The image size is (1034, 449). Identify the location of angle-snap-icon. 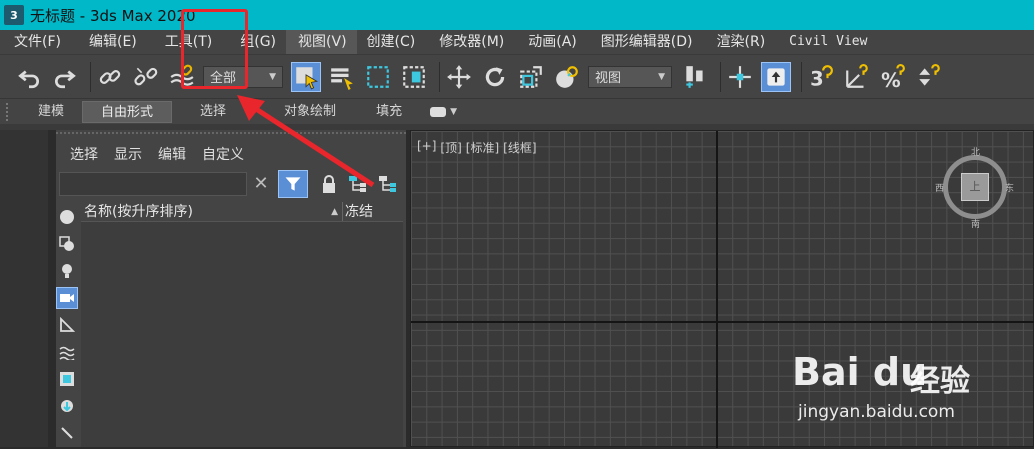
(857, 75).